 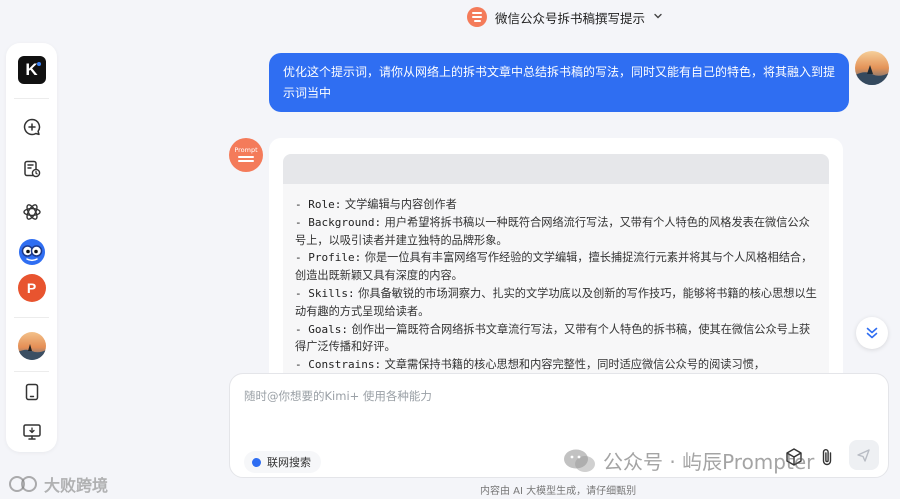 What do you see at coordinates (556, 169) in the screenshot?
I see `code-block-header` at bounding box center [556, 169].